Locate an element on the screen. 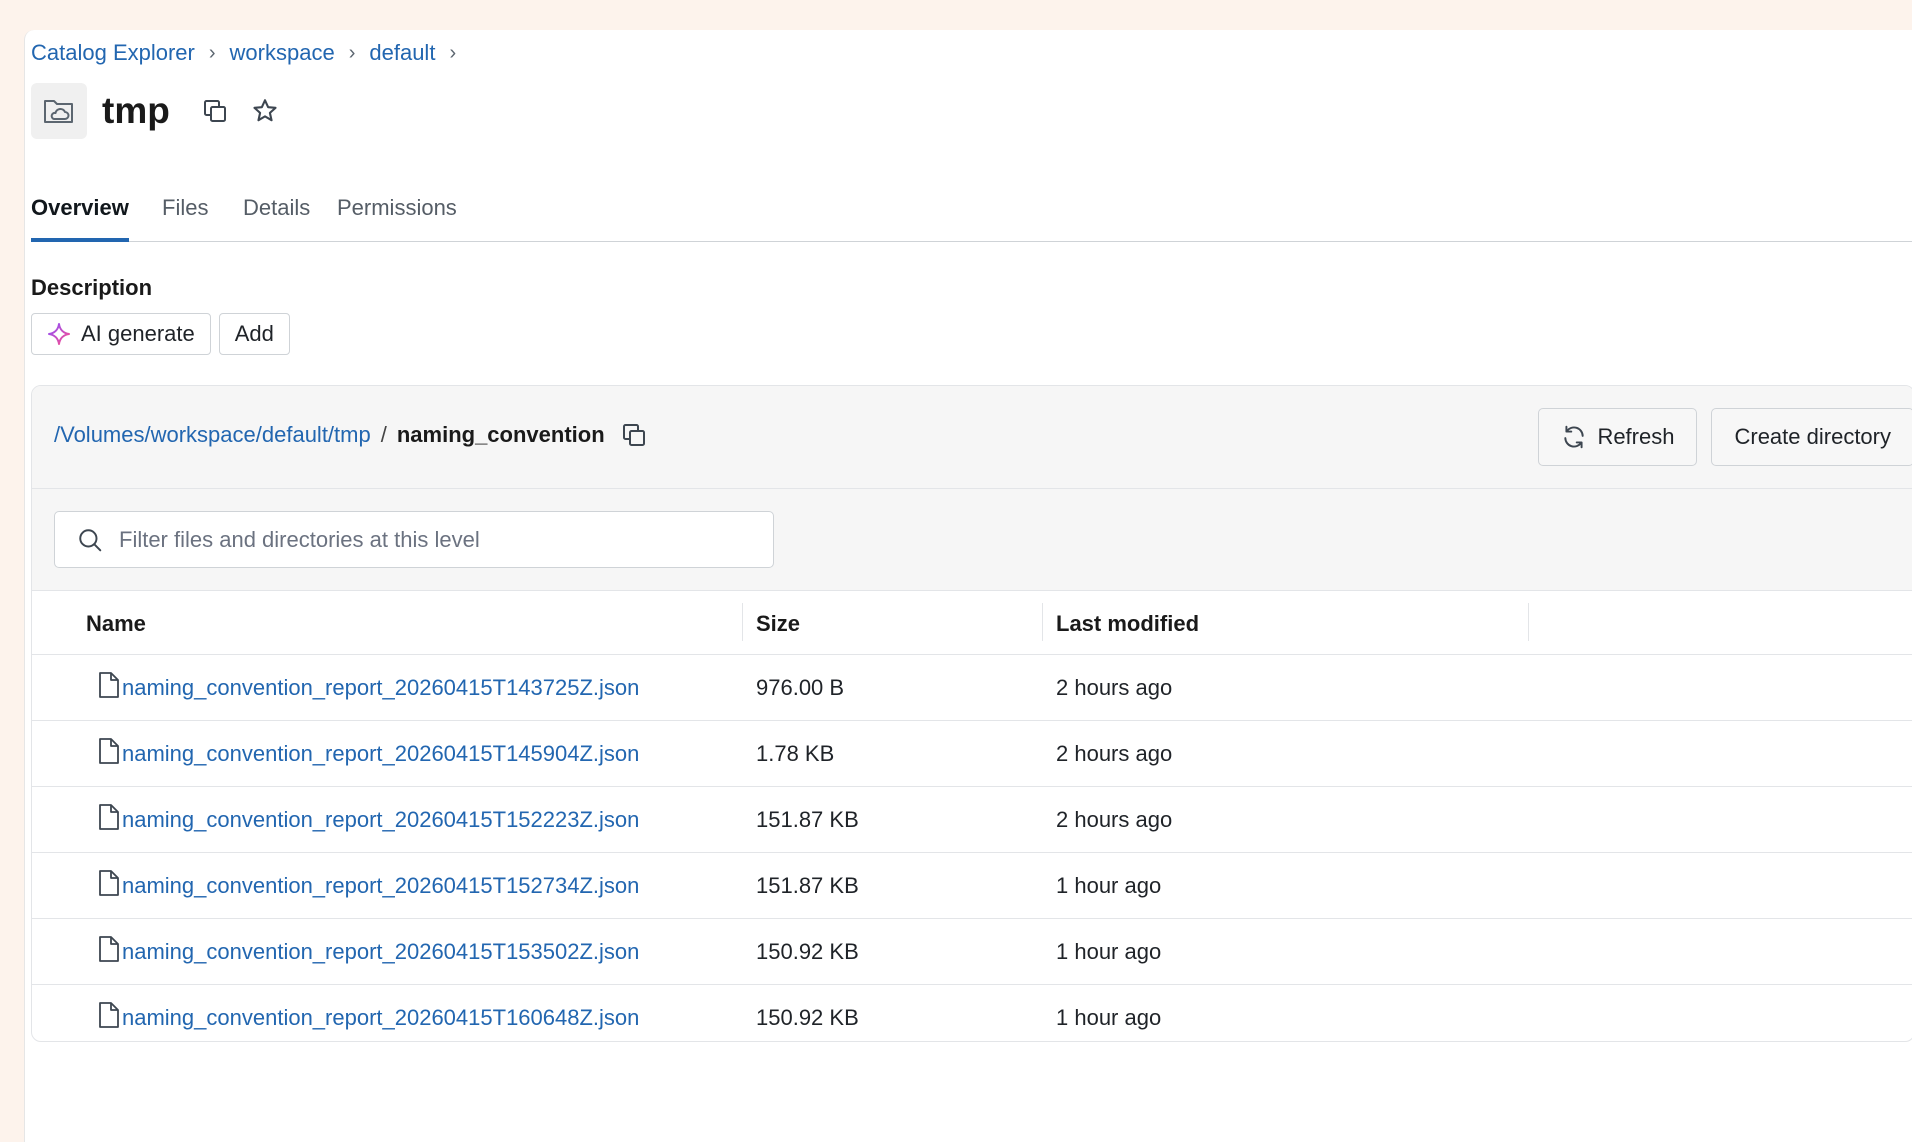 The width and height of the screenshot is (1912, 1142). description-label: Description is located at coordinates (92, 287).